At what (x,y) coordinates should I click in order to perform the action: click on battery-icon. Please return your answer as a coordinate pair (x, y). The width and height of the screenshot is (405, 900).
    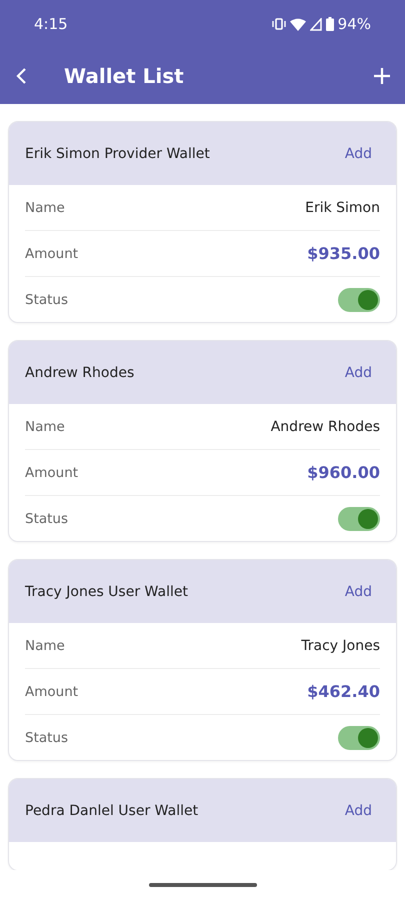
    Looking at the image, I should click on (330, 24).